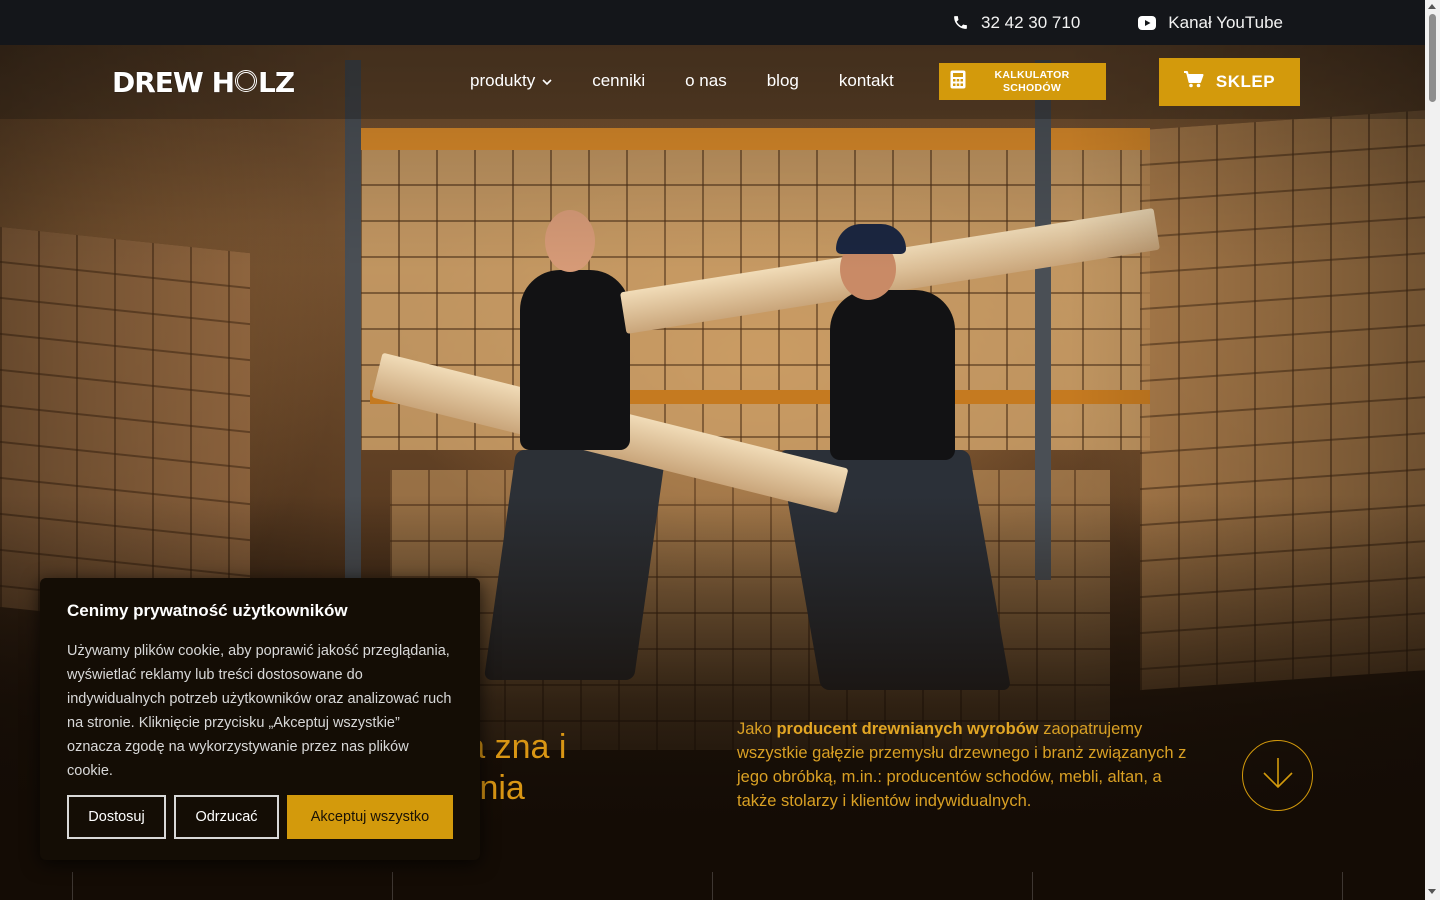 This screenshot has height=900, width=1440. I want to click on nav-item-produkty: produkty, so click(511, 81).